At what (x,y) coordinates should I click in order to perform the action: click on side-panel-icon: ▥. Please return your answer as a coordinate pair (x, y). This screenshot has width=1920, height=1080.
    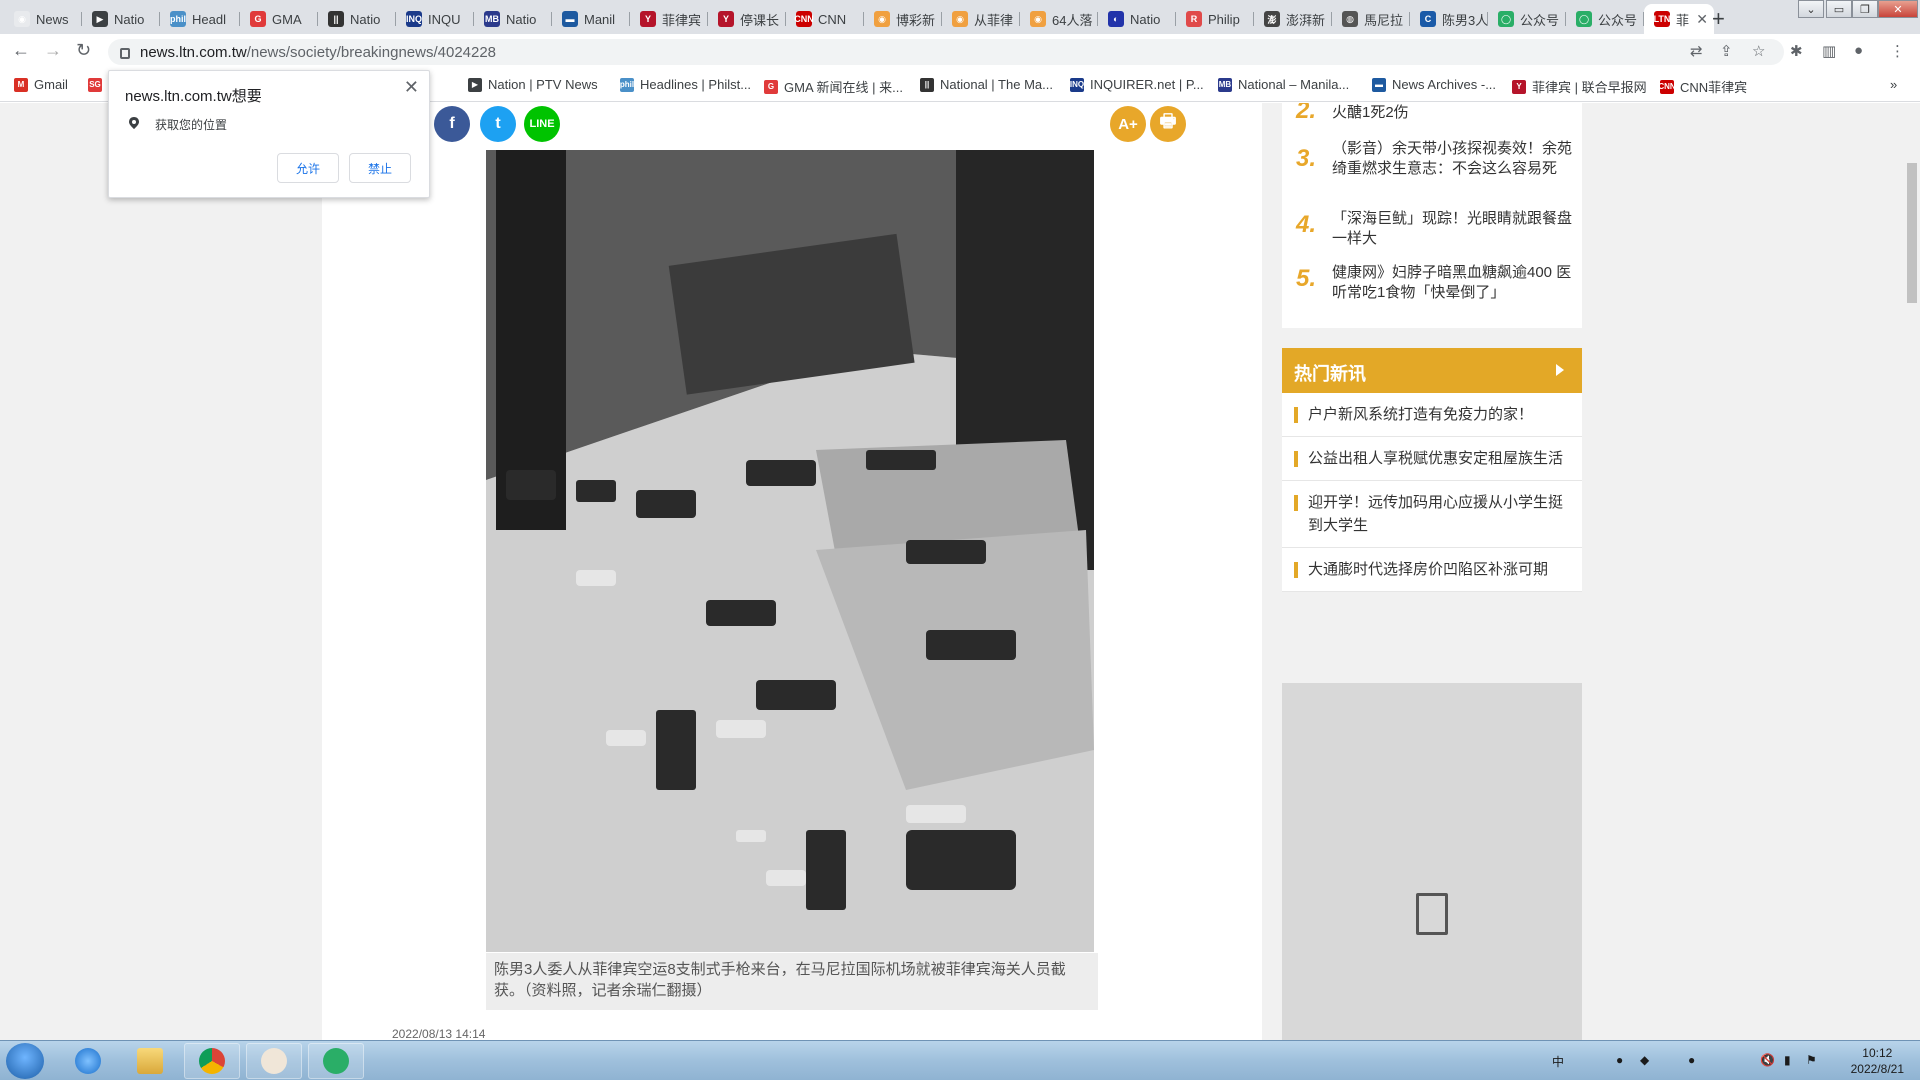
    Looking at the image, I should click on (1829, 51).